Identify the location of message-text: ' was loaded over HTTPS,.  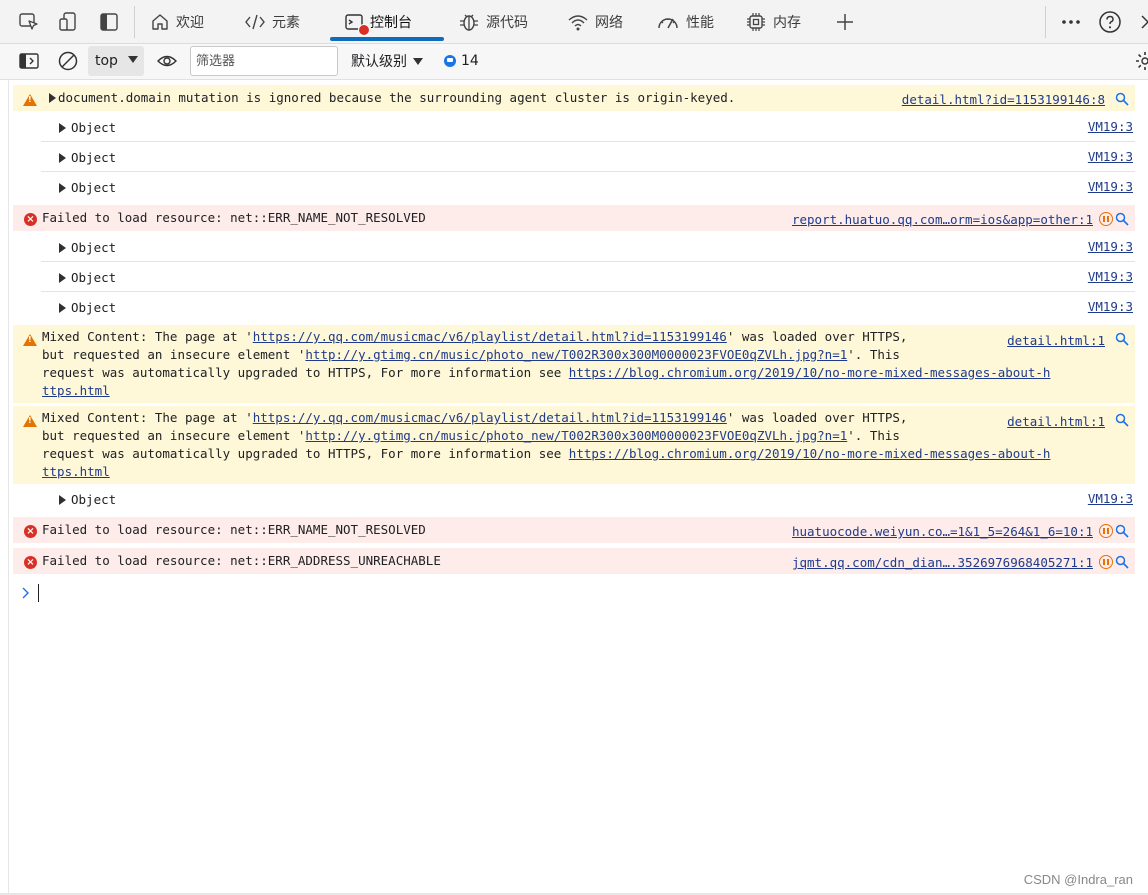
(817, 336).